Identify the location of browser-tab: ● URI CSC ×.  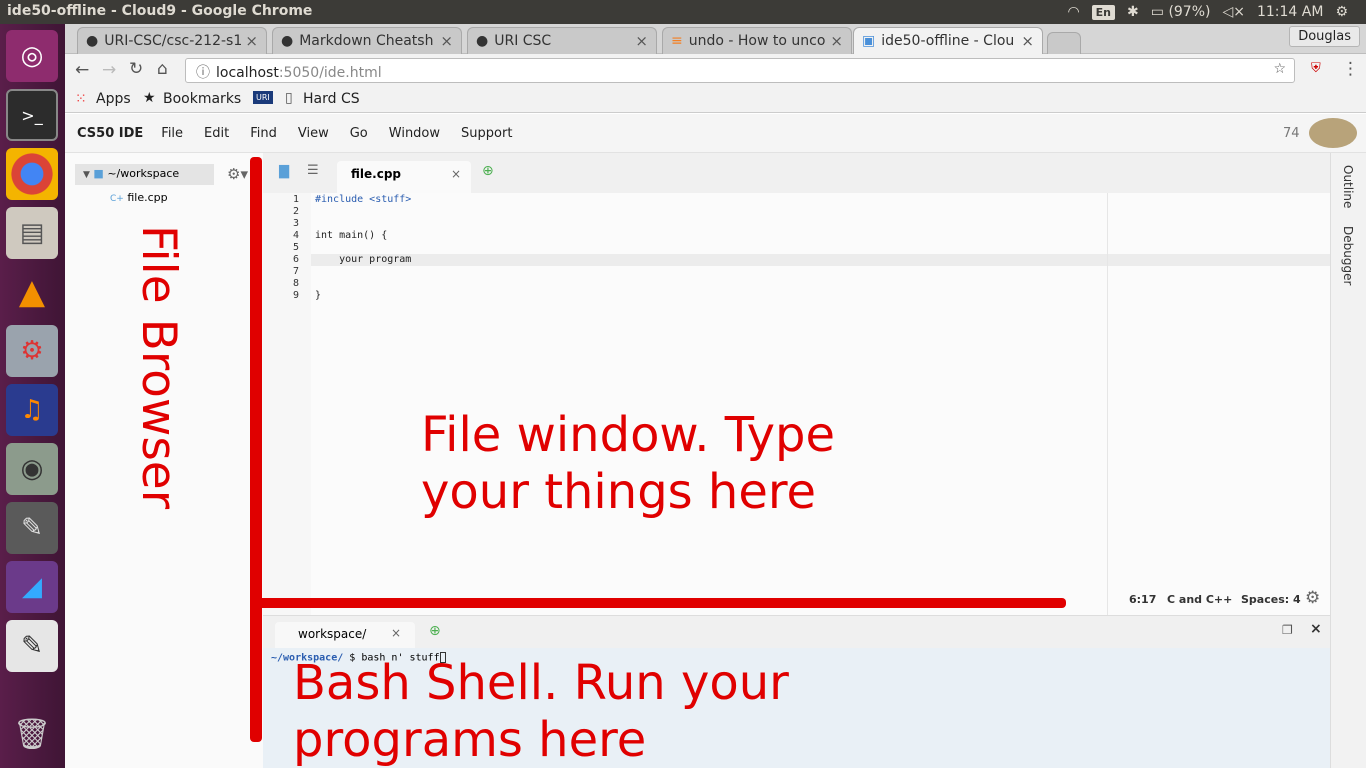
(562, 40).